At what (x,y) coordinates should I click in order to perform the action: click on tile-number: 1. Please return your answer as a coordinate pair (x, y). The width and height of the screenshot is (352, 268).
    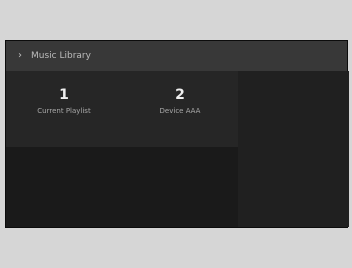
    Looking at the image, I should click on (64, 95).